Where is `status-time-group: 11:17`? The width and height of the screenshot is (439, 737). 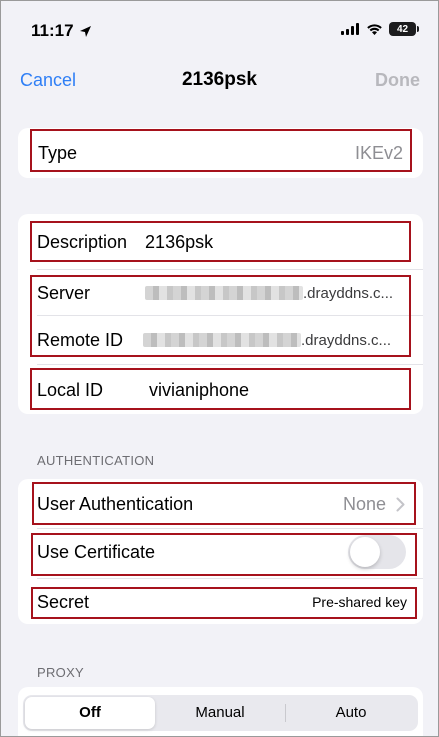
status-time-group: 11:17 is located at coordinates (61, 31).